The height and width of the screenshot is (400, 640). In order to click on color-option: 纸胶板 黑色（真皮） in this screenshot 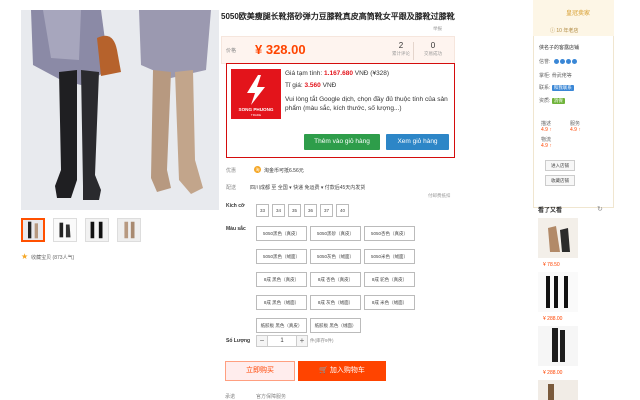, I will do `click(281, 325)`.